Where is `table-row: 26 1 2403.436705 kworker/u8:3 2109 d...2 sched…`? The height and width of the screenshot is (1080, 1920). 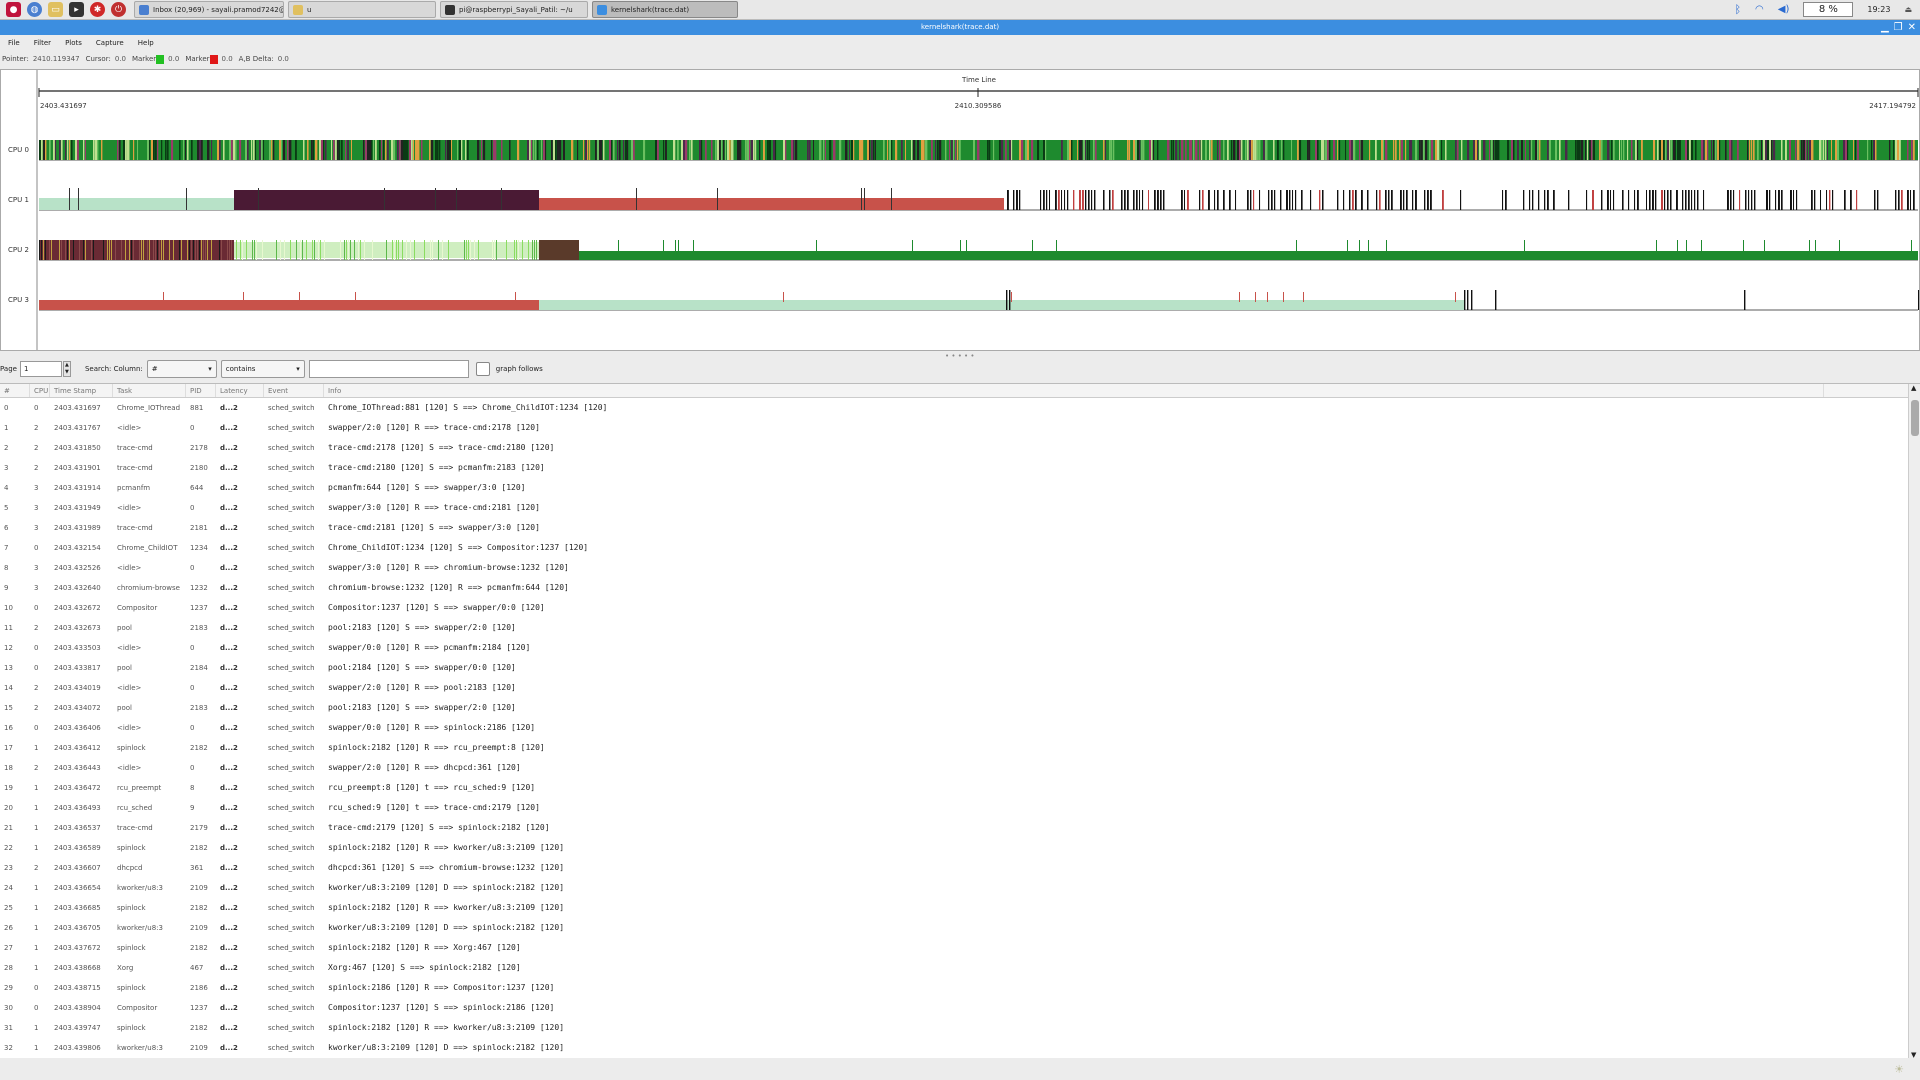
table-row: 26 1 2403.436705 kworker/u8:3 2109 d...2 sched… is located at coordinates (960, 928).